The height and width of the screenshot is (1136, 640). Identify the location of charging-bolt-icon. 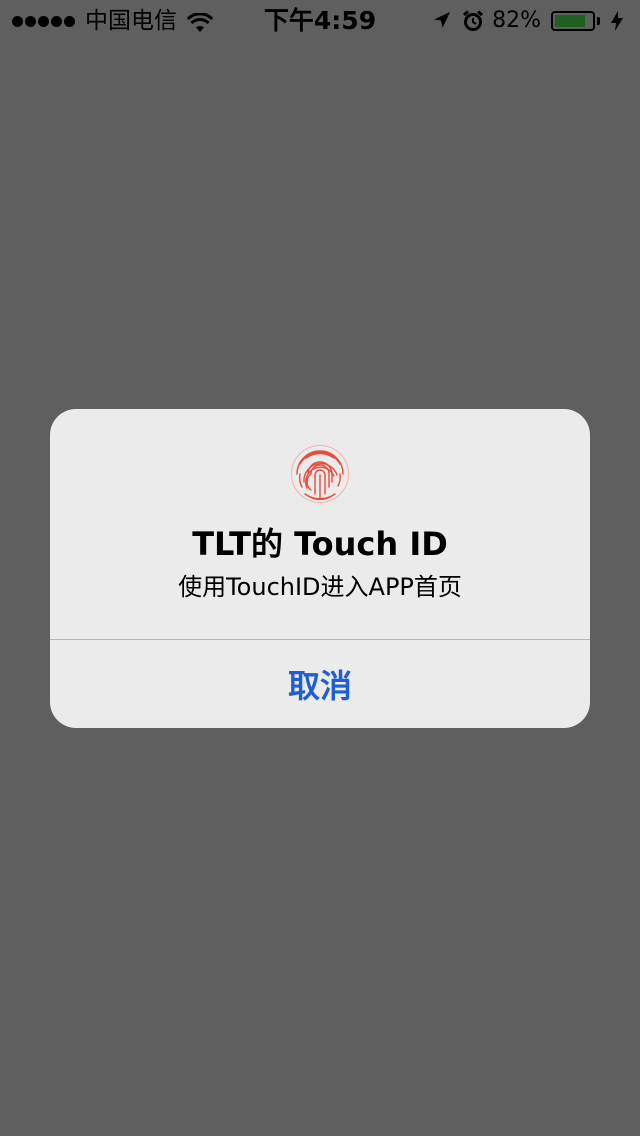
(620, 21).